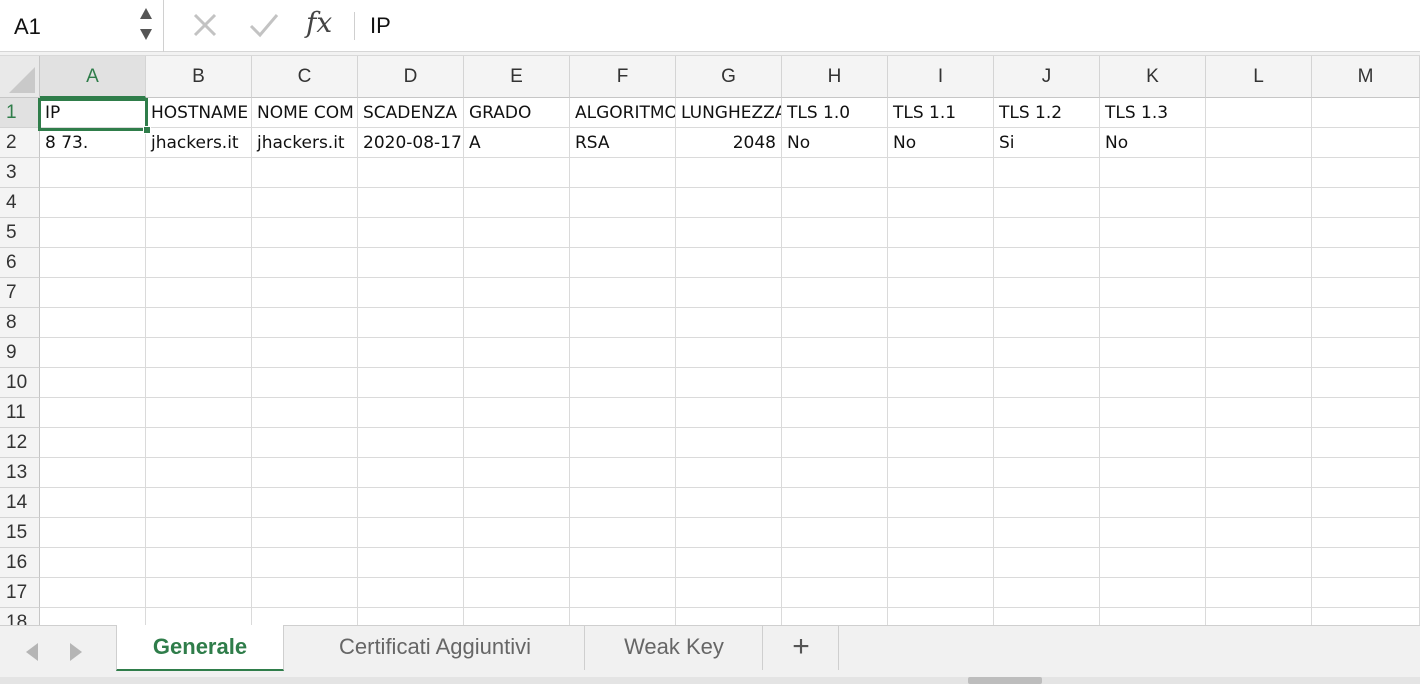 The width and height of the screenshot is (1420, 684). Describe the element at coordinates (1259, 293) in the screenshot. I see `cell-l7` at that location.